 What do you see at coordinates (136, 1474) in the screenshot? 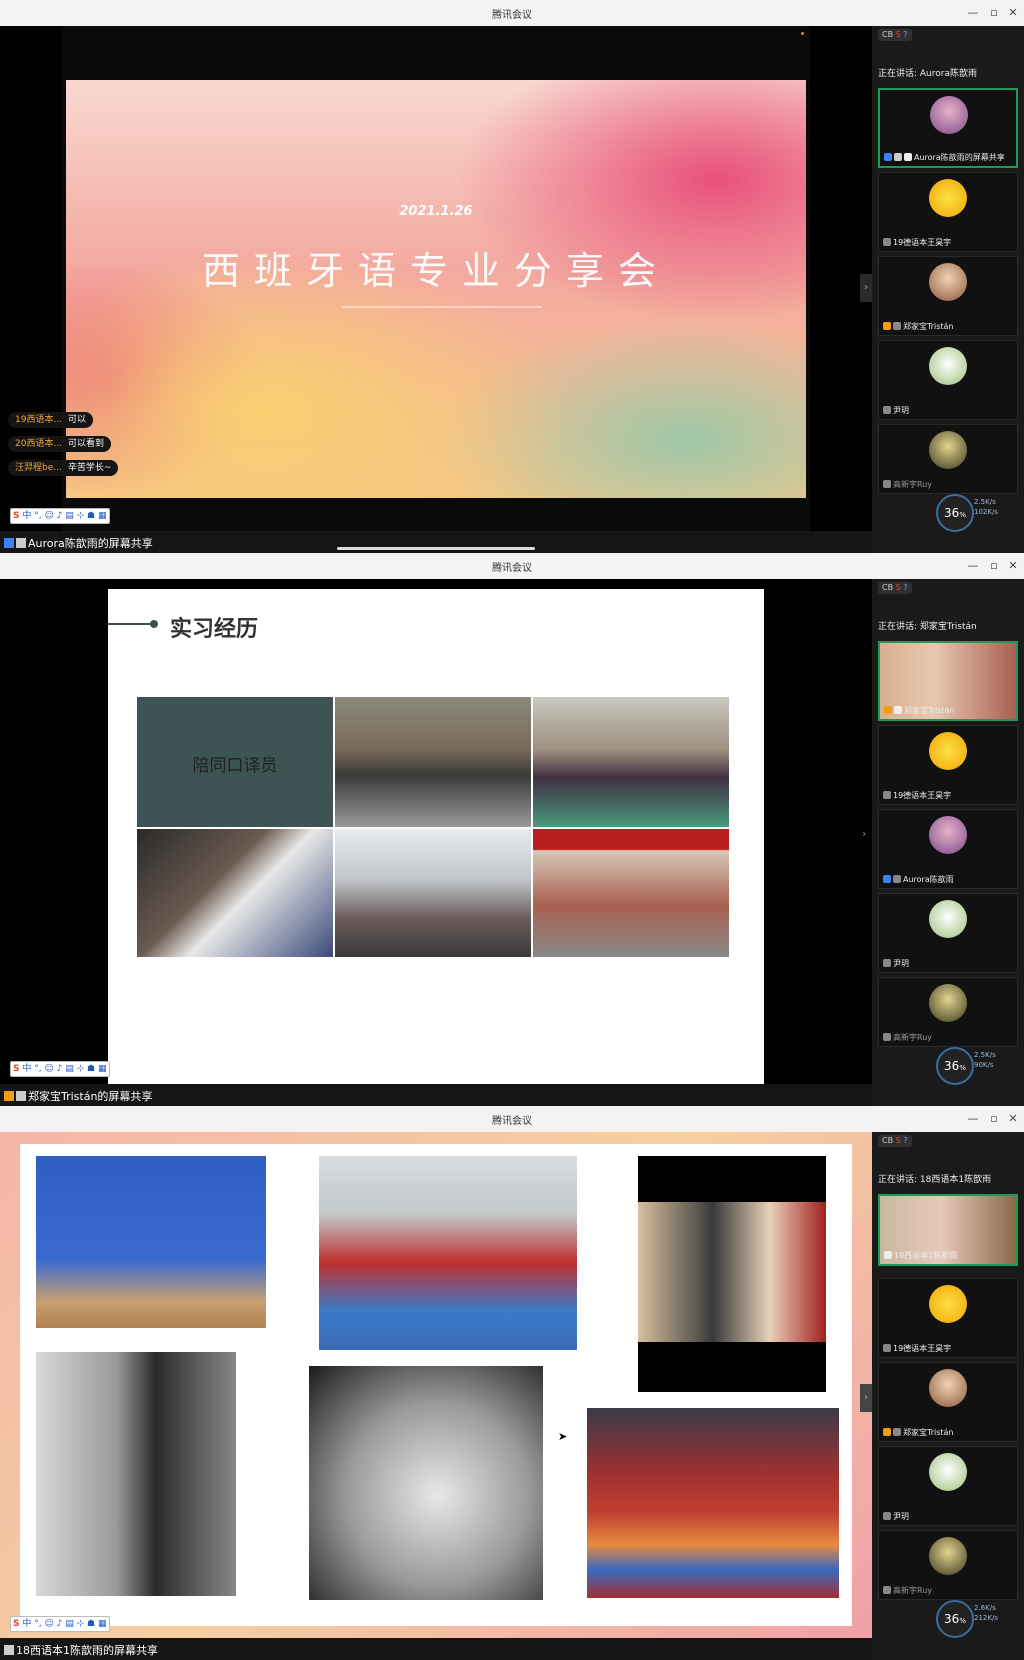
I see `photo-barista` at bounding box center [136, 1474].